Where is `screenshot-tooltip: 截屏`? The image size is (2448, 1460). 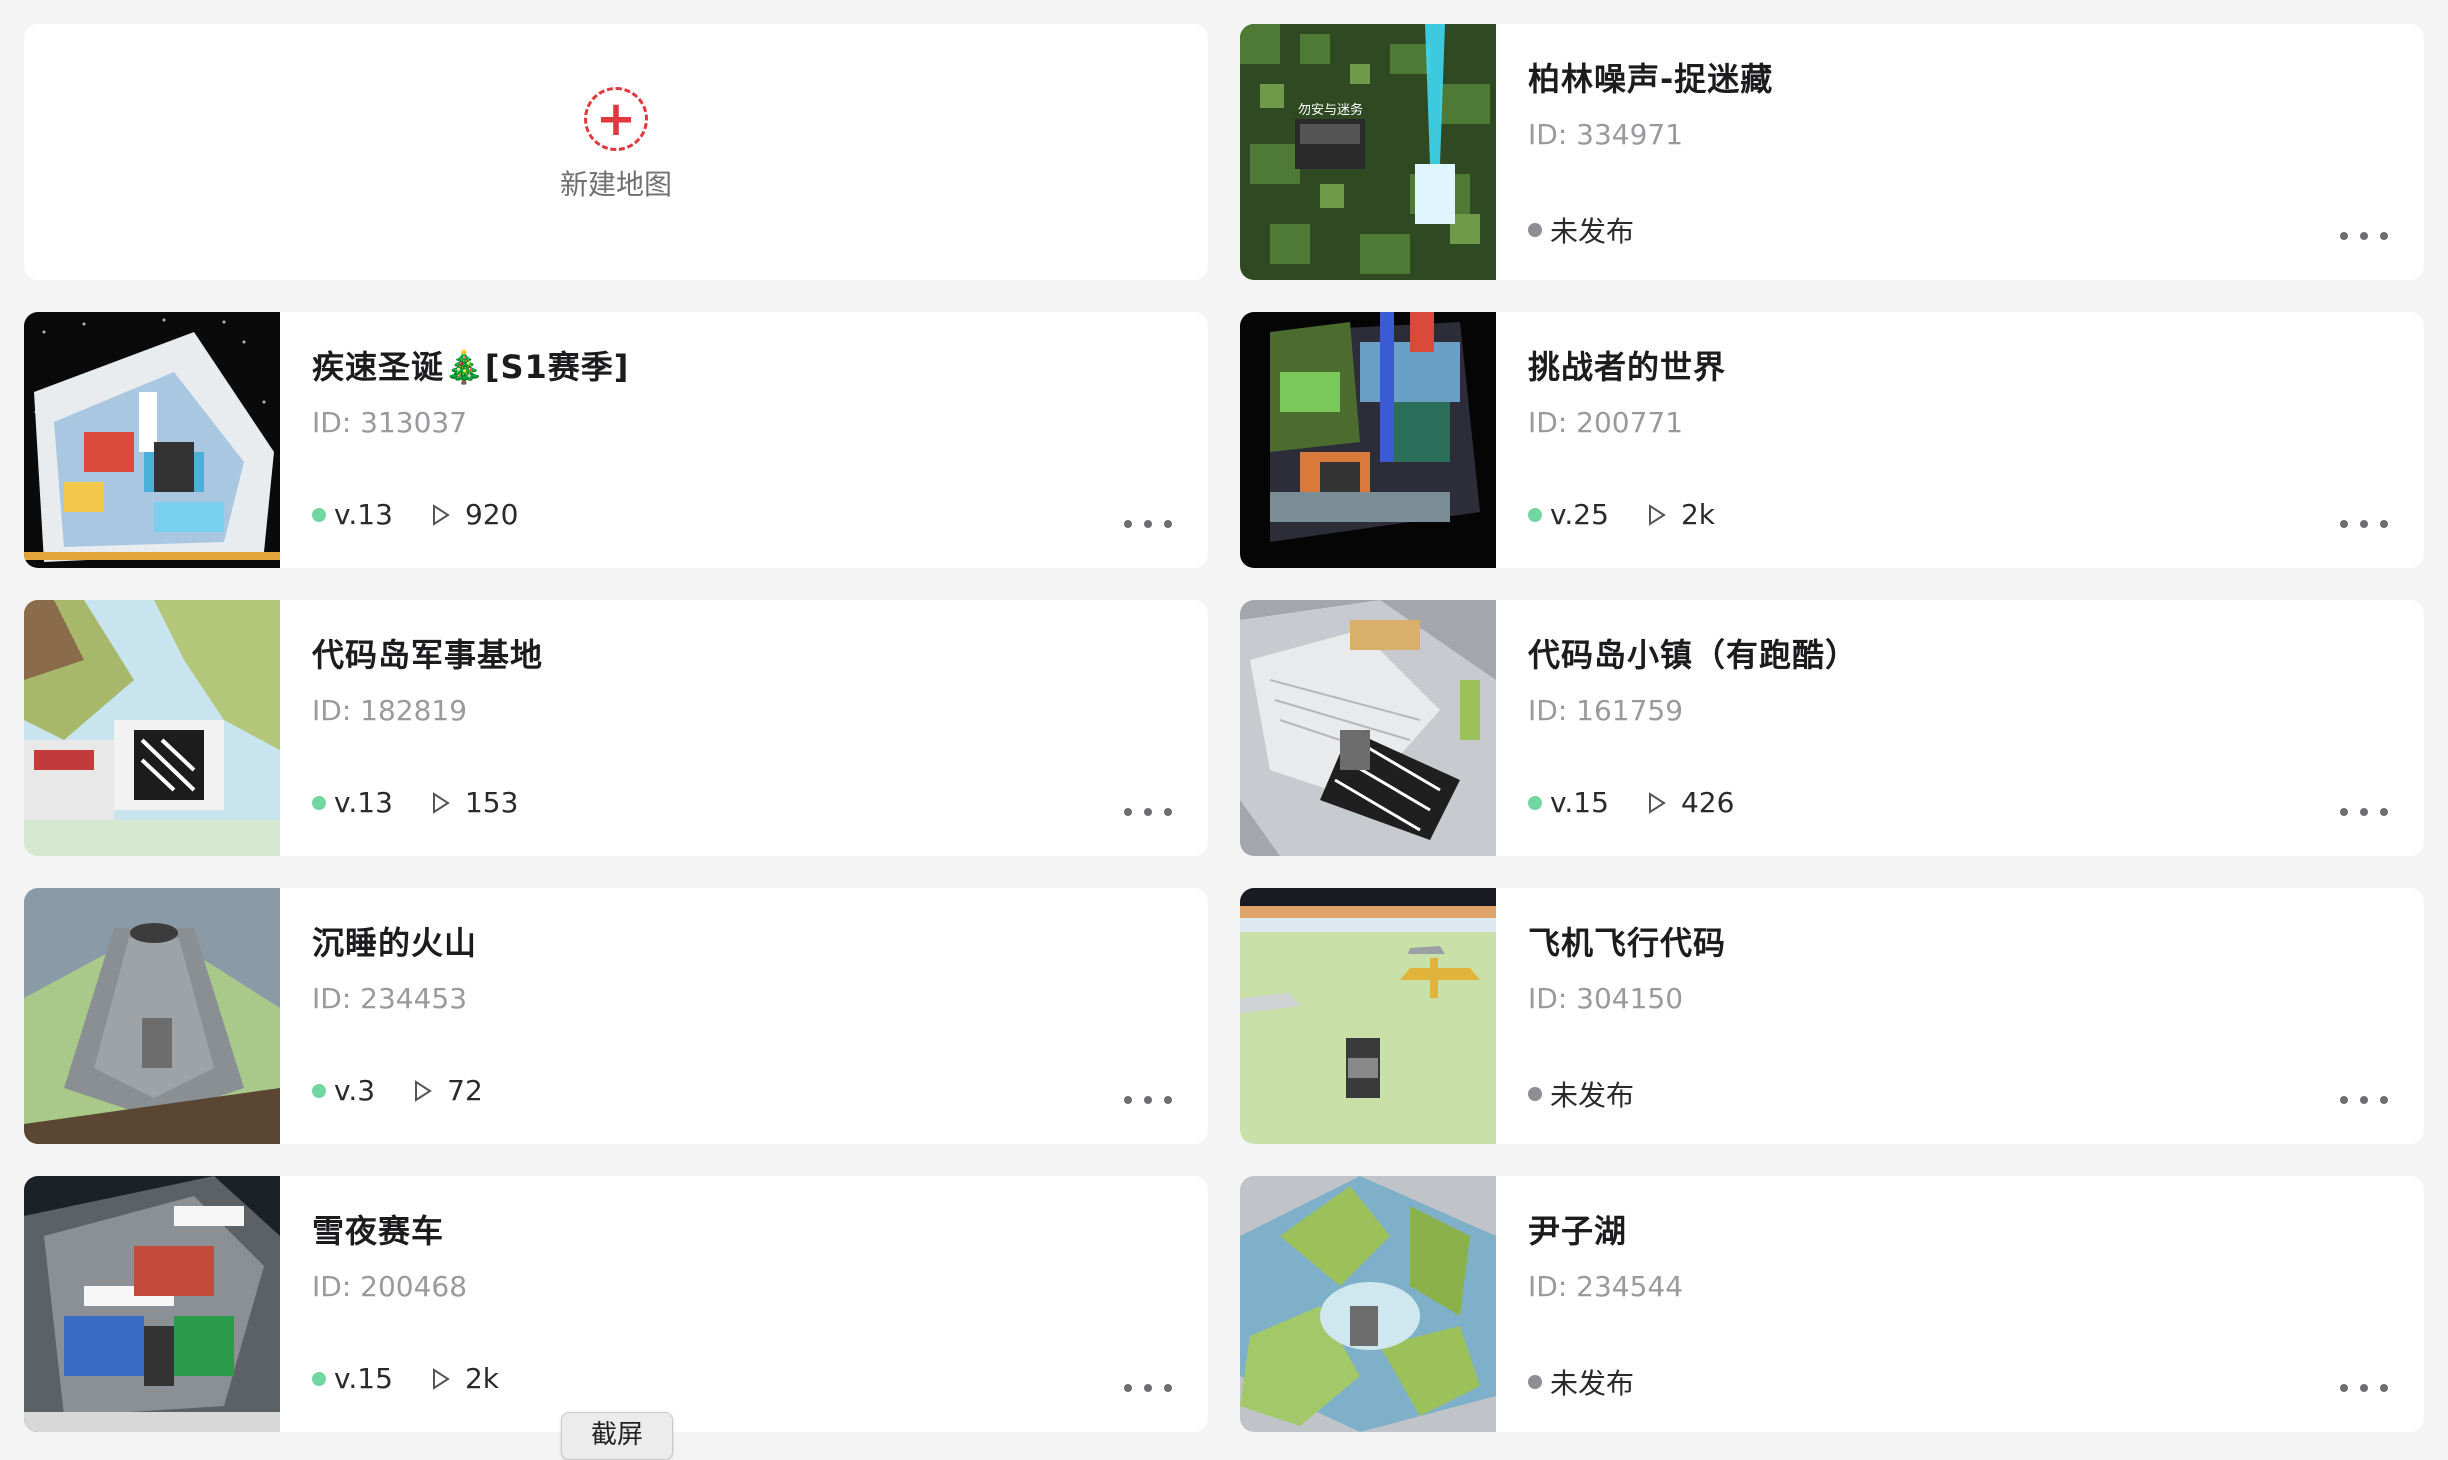
screenshot-tooltip: 截屏 is located at coordinates (617, 1436).